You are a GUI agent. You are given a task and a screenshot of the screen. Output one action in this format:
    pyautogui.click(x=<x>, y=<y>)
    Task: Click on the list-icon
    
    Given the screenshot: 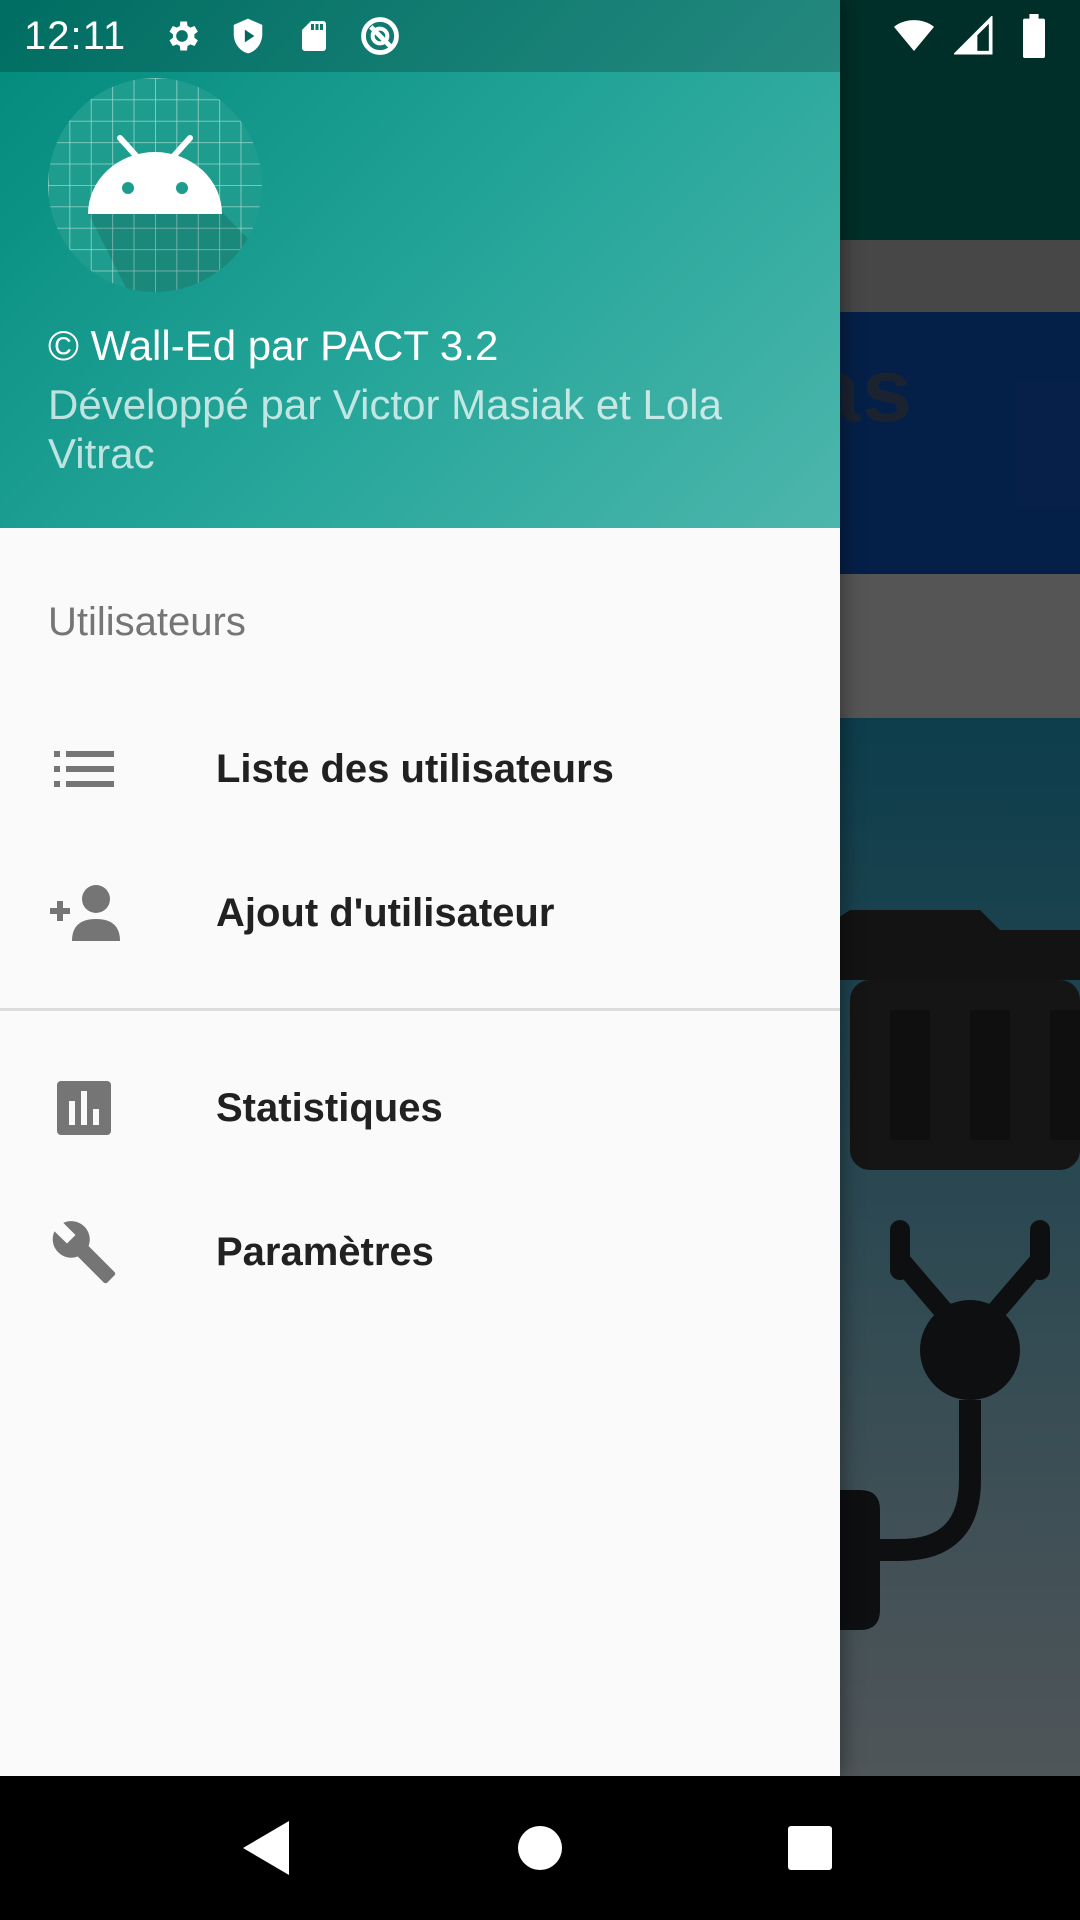 What is the action you would take?
    pyautogui.click(x=84, y=769)
    